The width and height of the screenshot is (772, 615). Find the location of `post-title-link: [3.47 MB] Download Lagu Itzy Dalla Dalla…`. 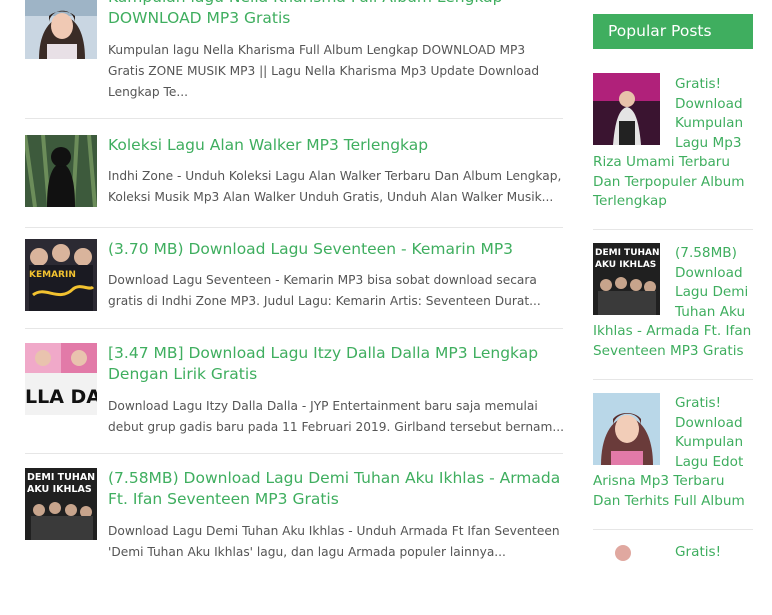

post-title-link: [3.47 MB] Download Lagu Itzy Dalla Dalla… is located at coordinates (335, 364).